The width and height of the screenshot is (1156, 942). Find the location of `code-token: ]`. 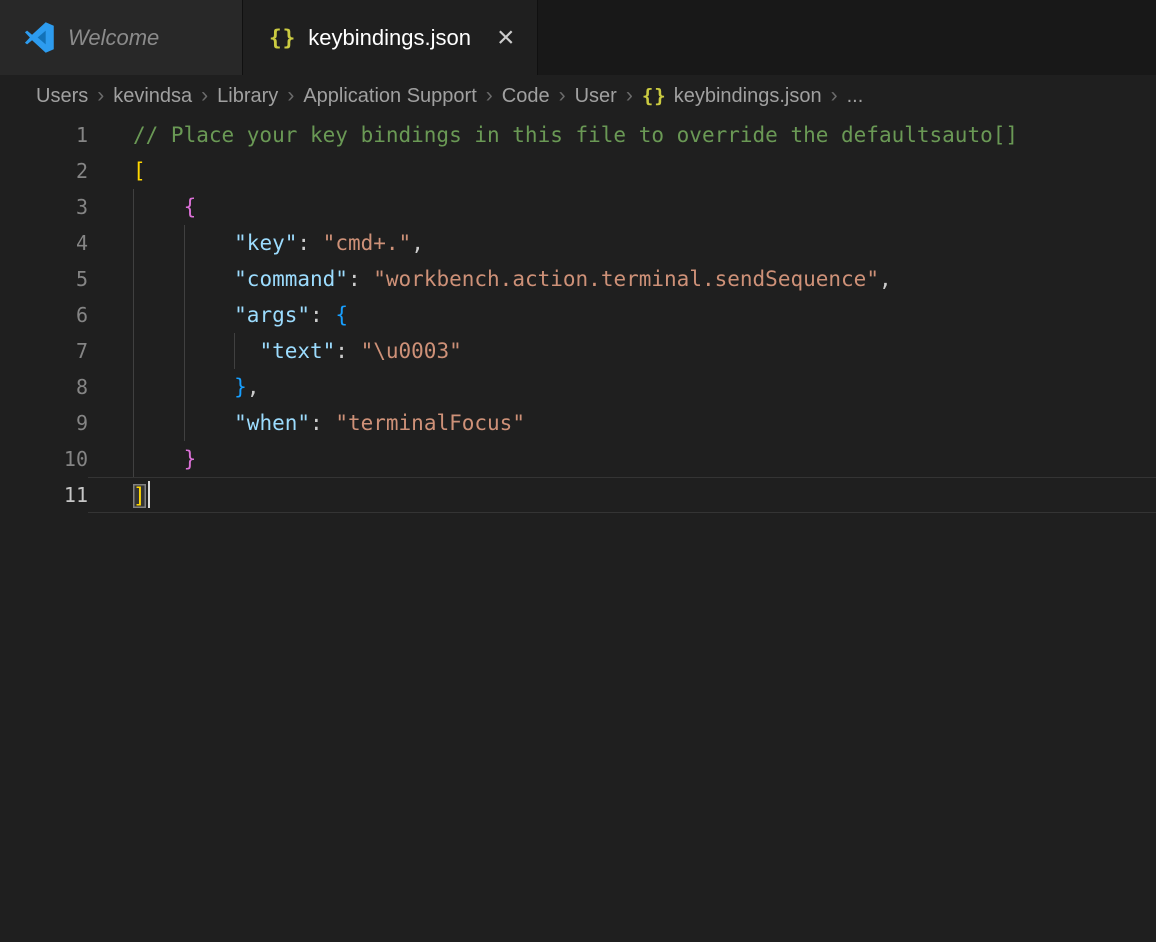

code-token: ] is located at coordinates (139, 496).